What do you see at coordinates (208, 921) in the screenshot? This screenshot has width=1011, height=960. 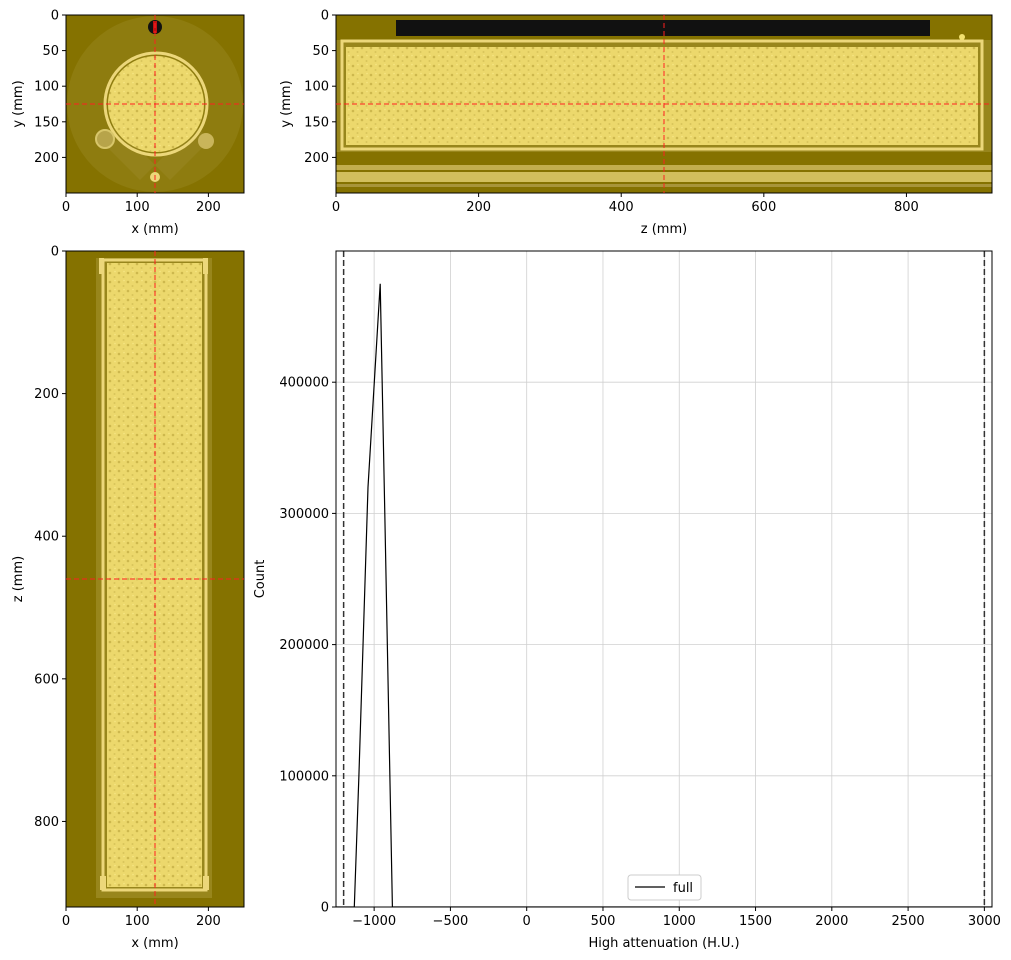 I see `xz-slice-xtick-label: 200` at bounding box center [208, 921].